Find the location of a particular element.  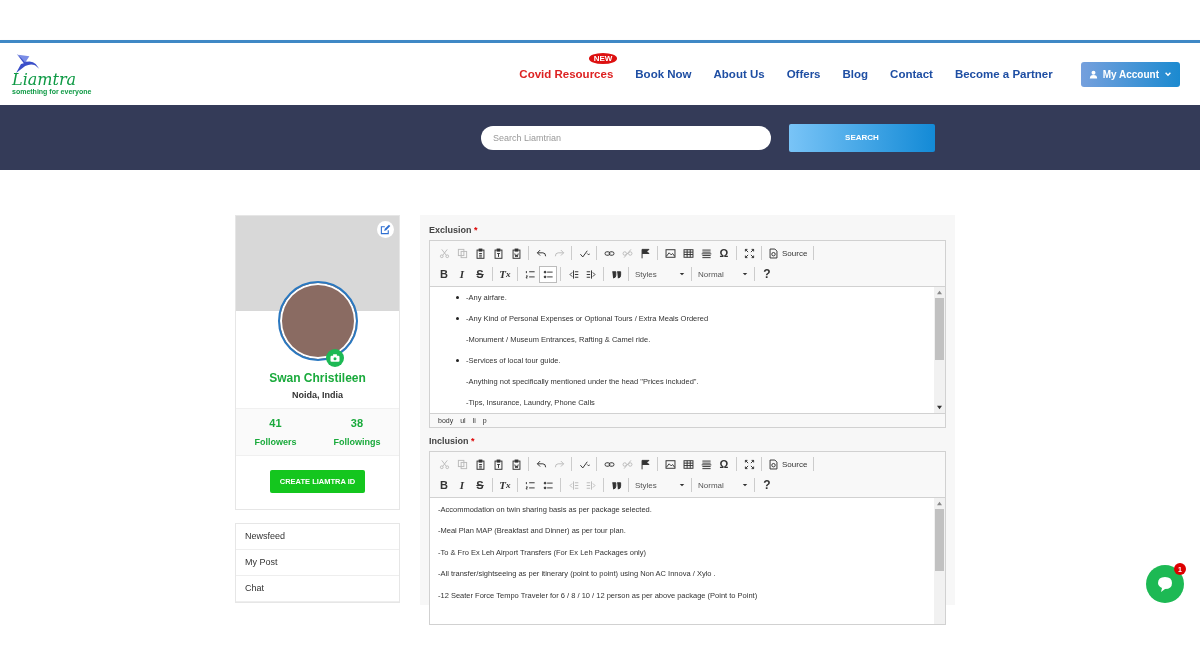

logo-text: Liamtra is located at coordinates (52, 79).